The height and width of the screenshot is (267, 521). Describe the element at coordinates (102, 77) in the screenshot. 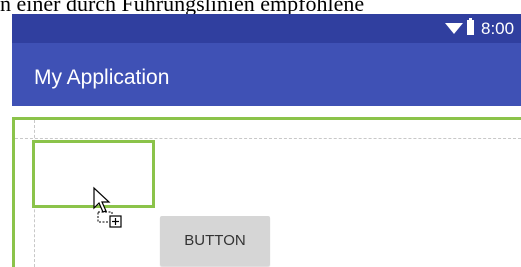

I see `app-title: My Application` at that location.